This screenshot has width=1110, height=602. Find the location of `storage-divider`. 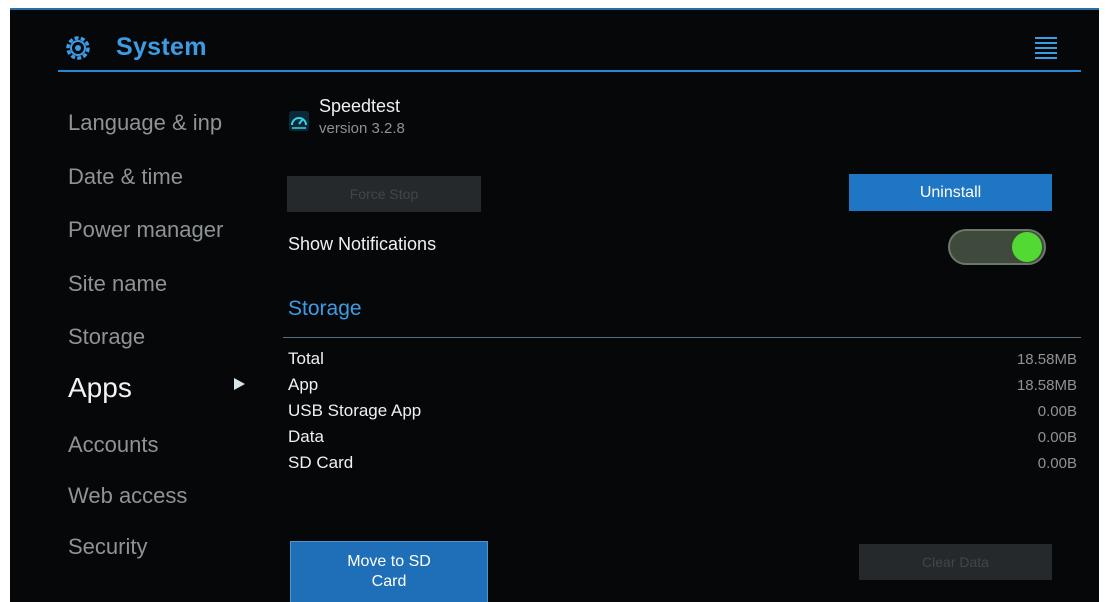

storage-divider is located at coordinates (682, 337).